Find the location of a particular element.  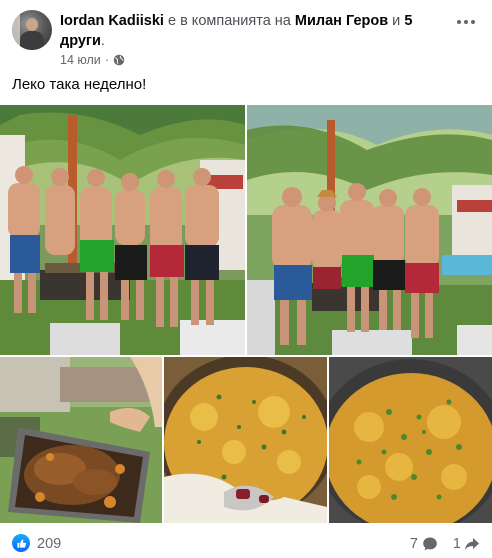

comment-count: 7 is located at coordinates (413, 544).